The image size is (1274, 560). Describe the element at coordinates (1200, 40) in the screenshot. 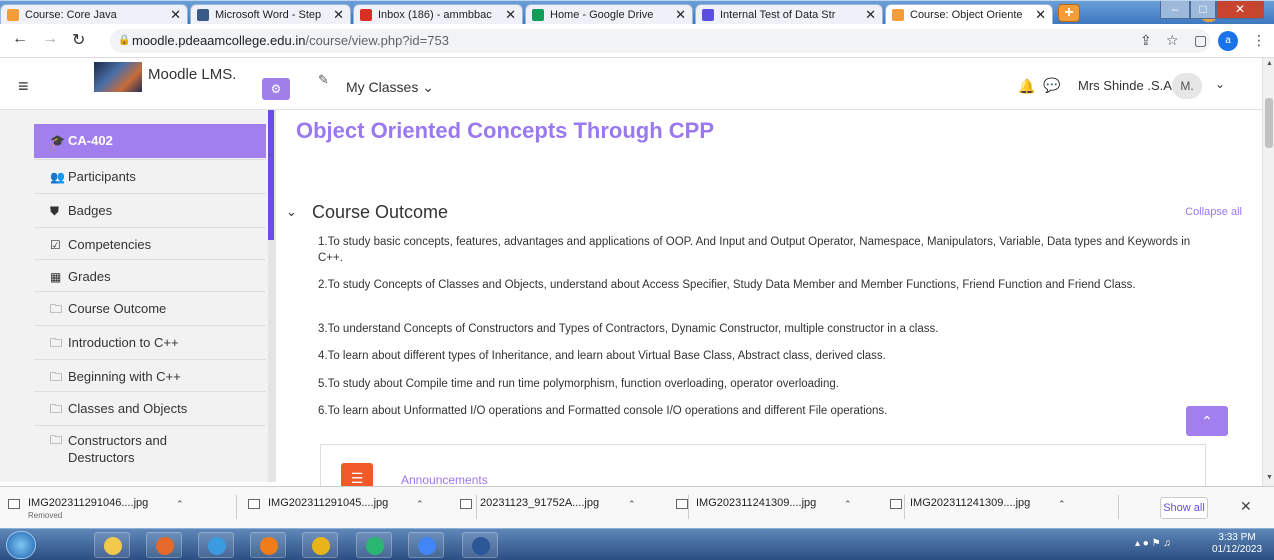

I see `side-panel-icon: ▢` at that location.